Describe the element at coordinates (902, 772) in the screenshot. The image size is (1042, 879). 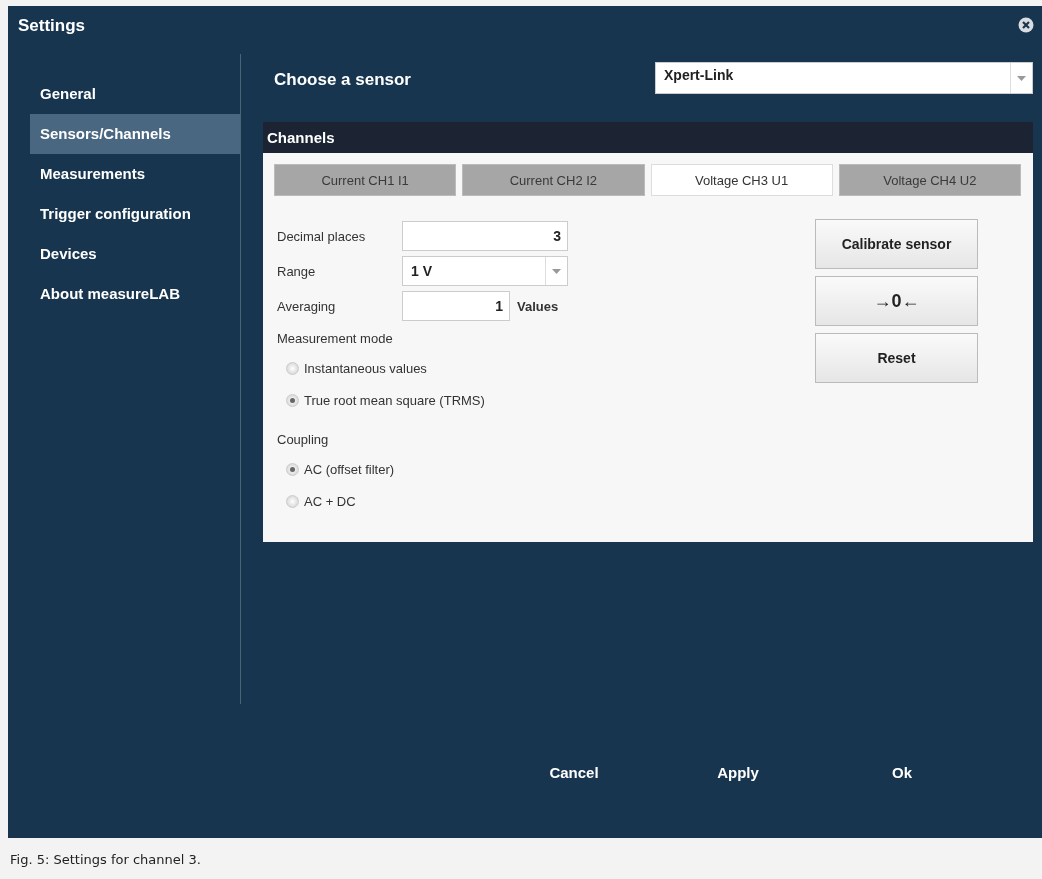
I see `footer-button: Ok` at that location.